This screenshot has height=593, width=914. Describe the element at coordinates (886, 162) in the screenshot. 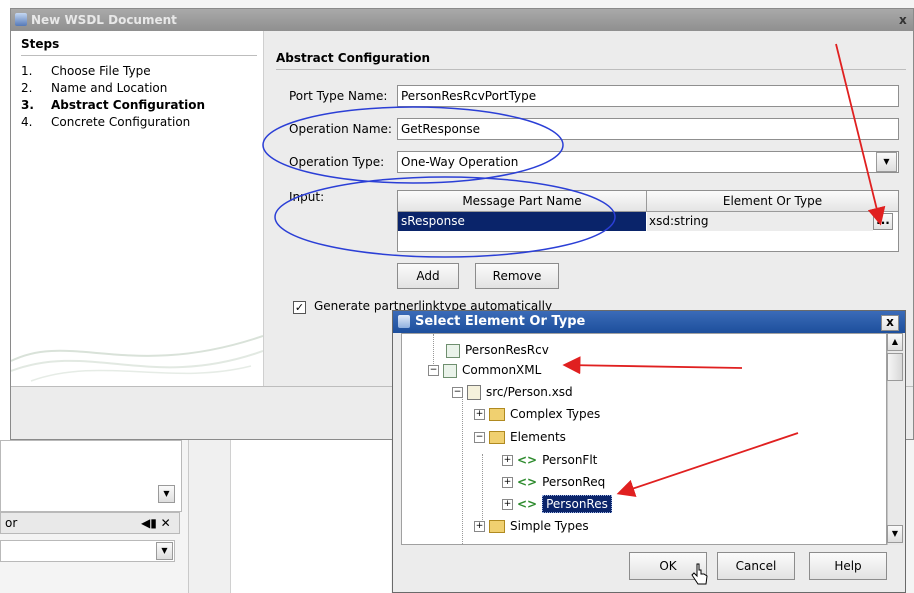

I see `operation-type-dropdown-icon: ▼` at that location.